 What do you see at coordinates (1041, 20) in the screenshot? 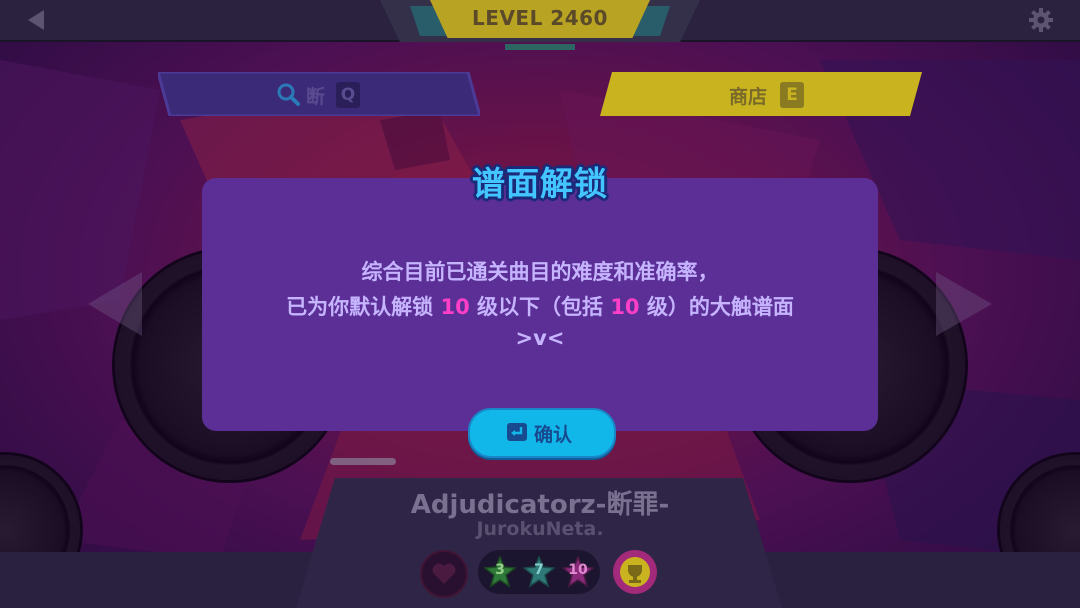
I see `gear-icon` at bounding box center [1041, 20].